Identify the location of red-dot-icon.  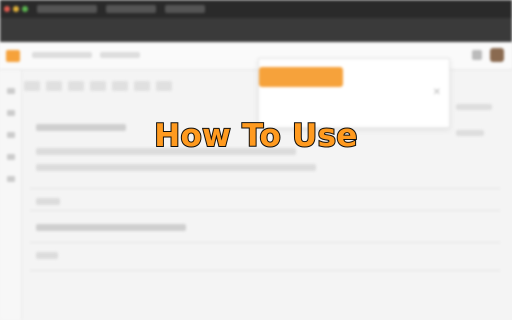
(7, 9).